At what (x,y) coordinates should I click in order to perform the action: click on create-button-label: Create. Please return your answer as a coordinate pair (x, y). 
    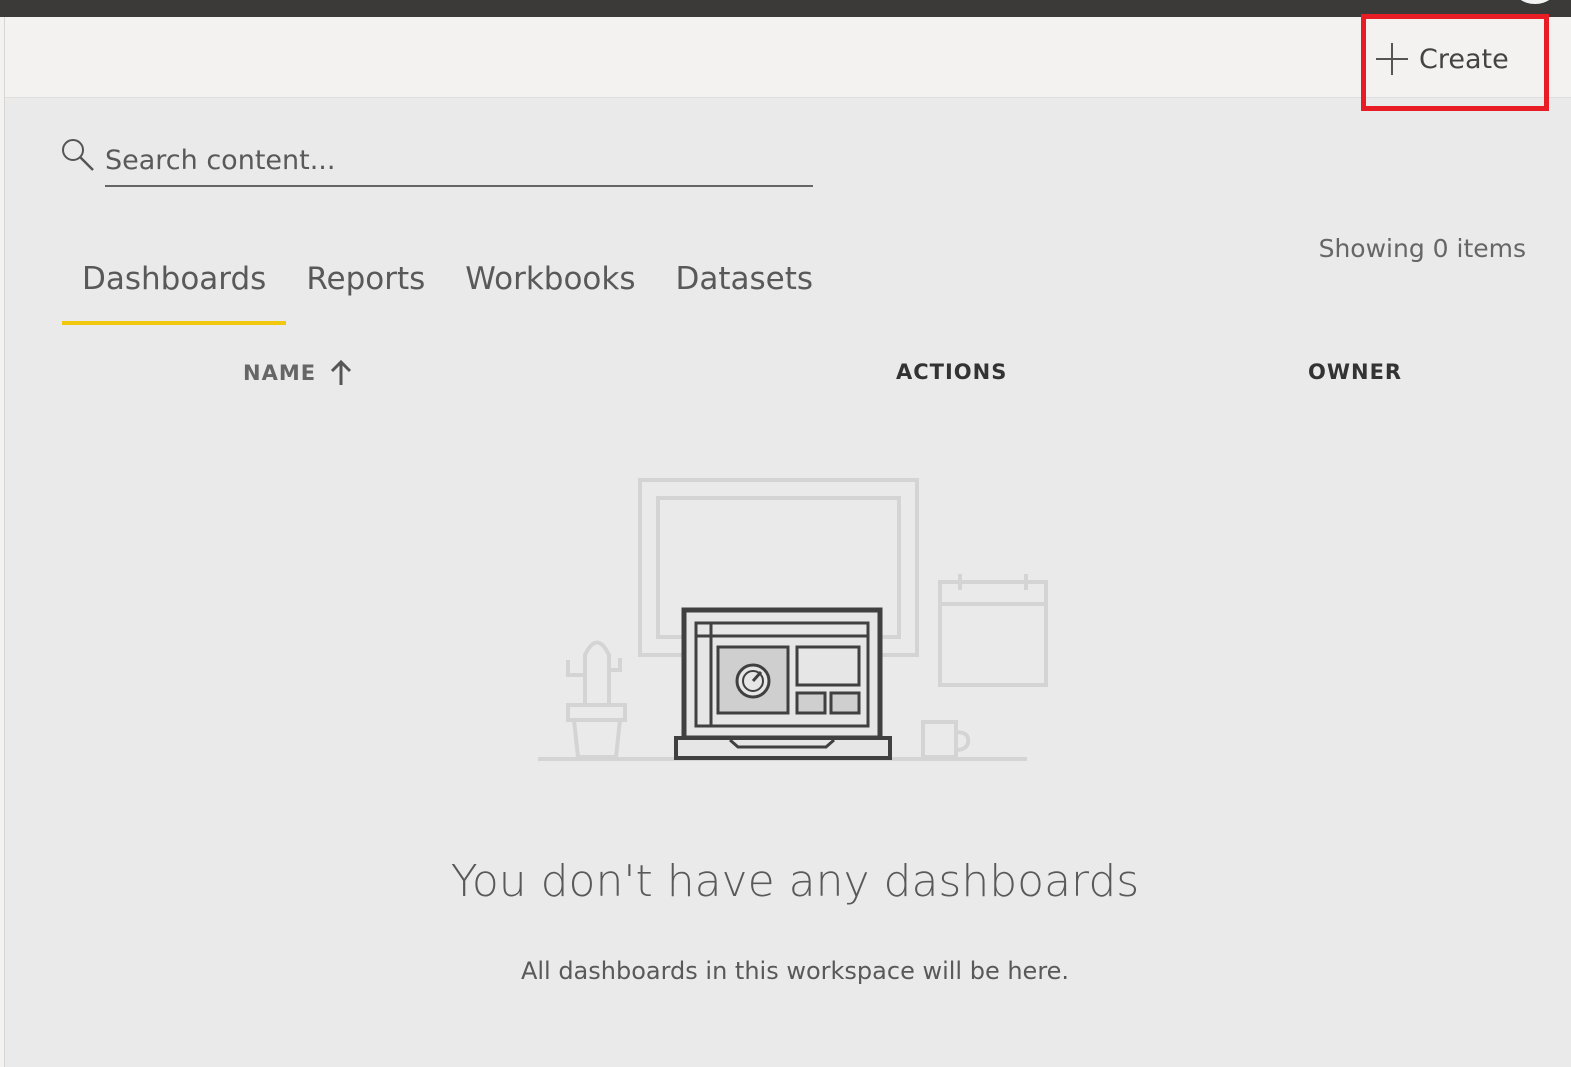
    Looking at the image, I should click on (1464, 59).